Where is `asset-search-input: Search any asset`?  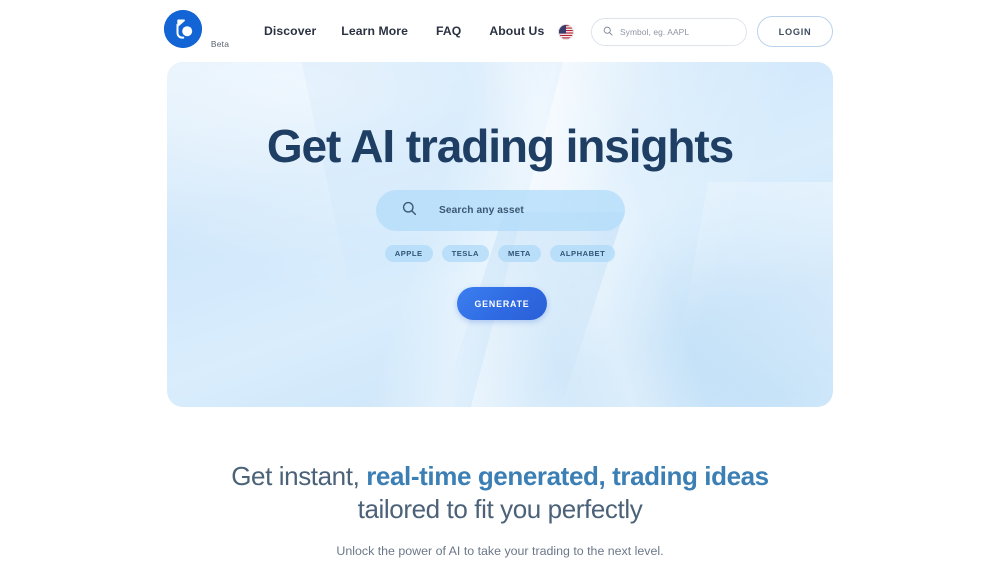 asset-search-input: Search any asset is located at coordinates (500, 210).